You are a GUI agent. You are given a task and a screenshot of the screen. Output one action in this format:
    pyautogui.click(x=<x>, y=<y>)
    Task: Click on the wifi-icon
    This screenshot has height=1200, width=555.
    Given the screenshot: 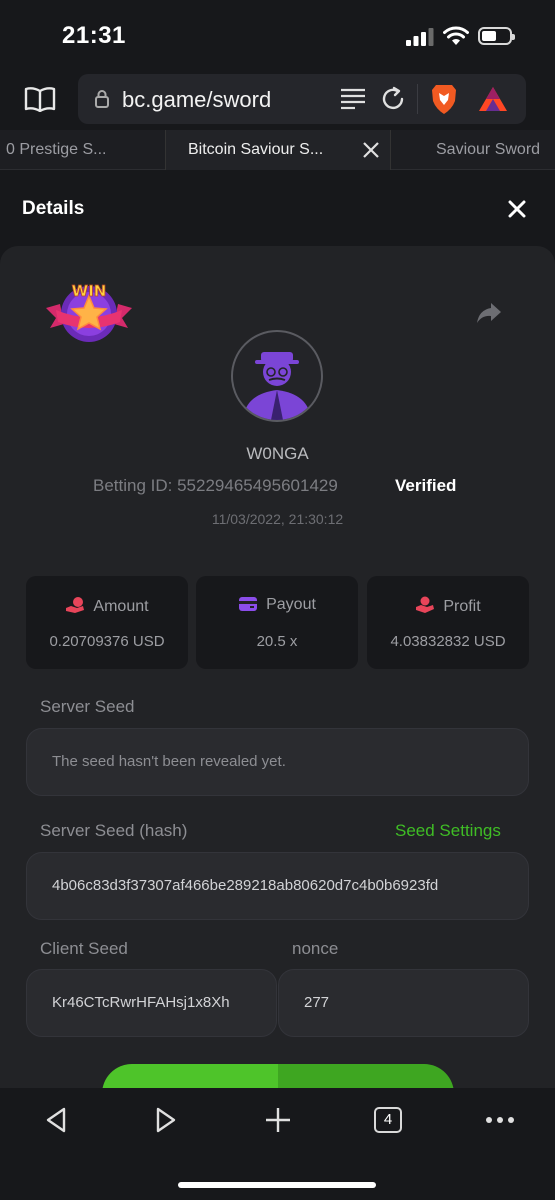 What is the action you would take?
    pyautogui.click(x=456, y=35)
    